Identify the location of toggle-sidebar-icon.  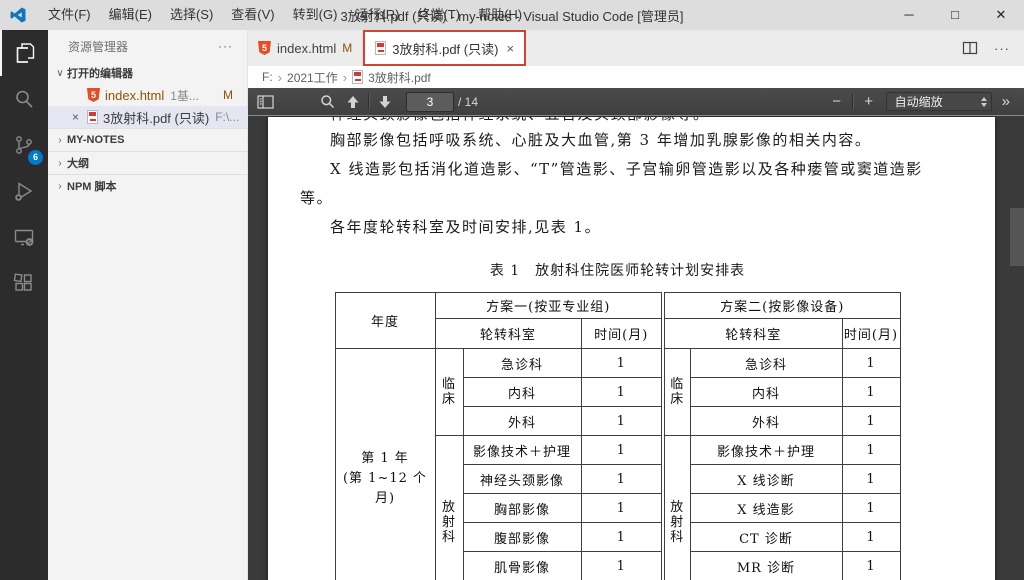
(265, 101).